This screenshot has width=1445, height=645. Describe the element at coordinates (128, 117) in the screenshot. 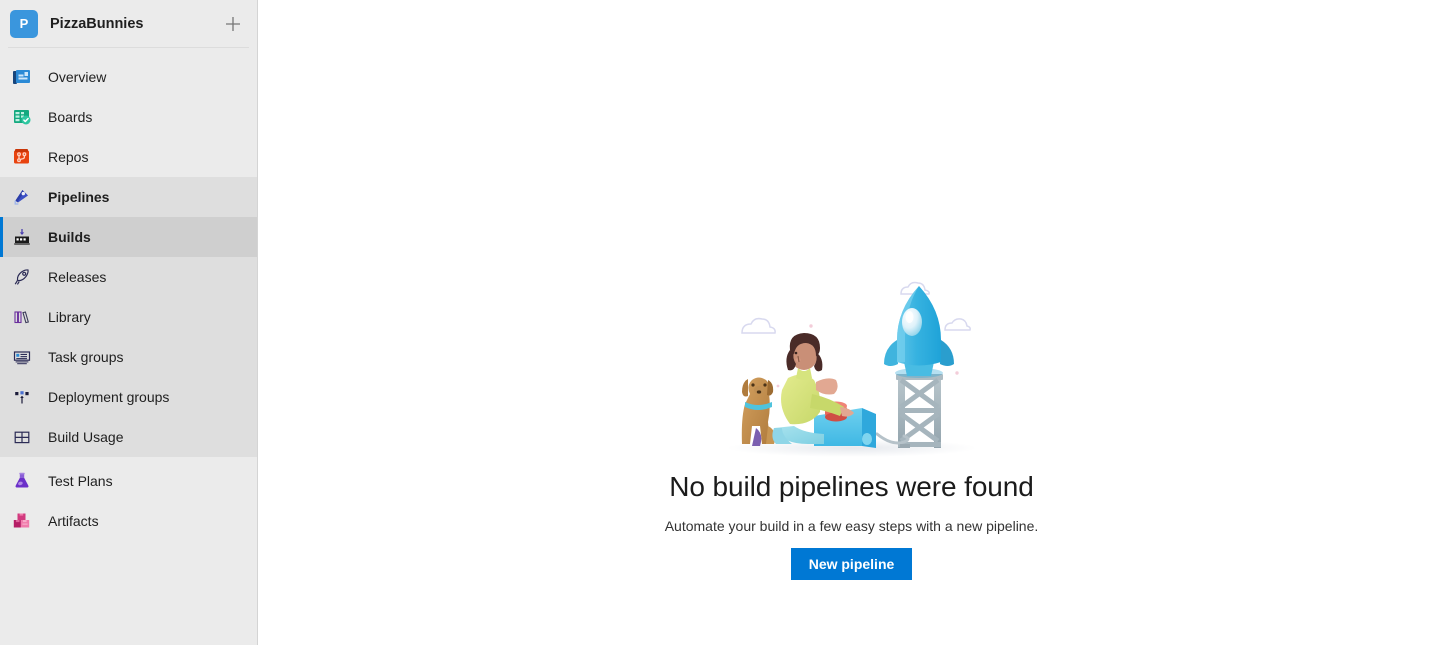

I see `sidebar-item-boards: Boards` at that location.